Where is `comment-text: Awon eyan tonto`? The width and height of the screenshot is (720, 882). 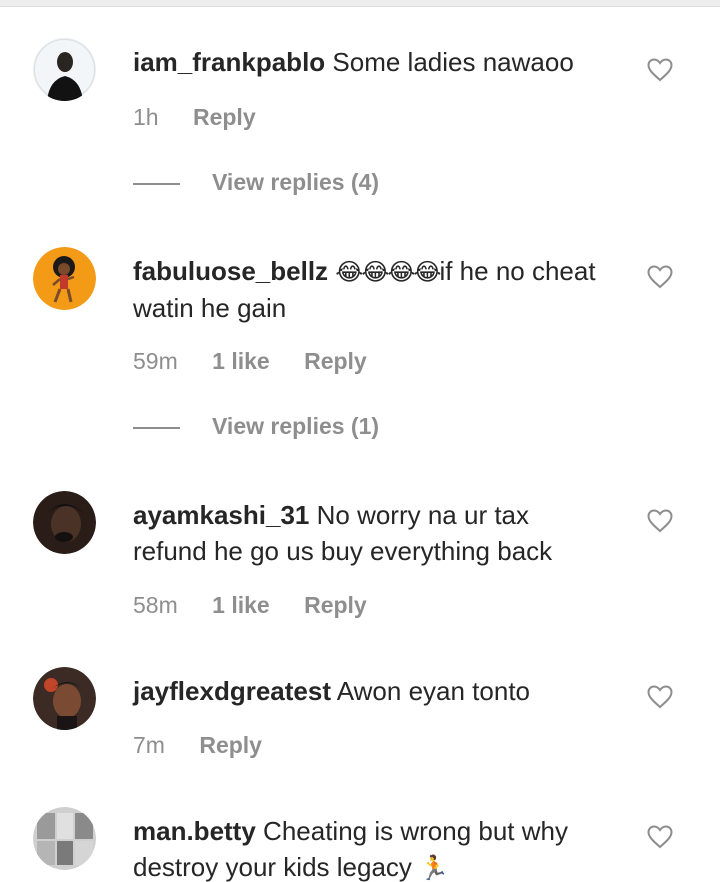 comment-text: Awon eyan tonto is located at coordinates (433, 691).